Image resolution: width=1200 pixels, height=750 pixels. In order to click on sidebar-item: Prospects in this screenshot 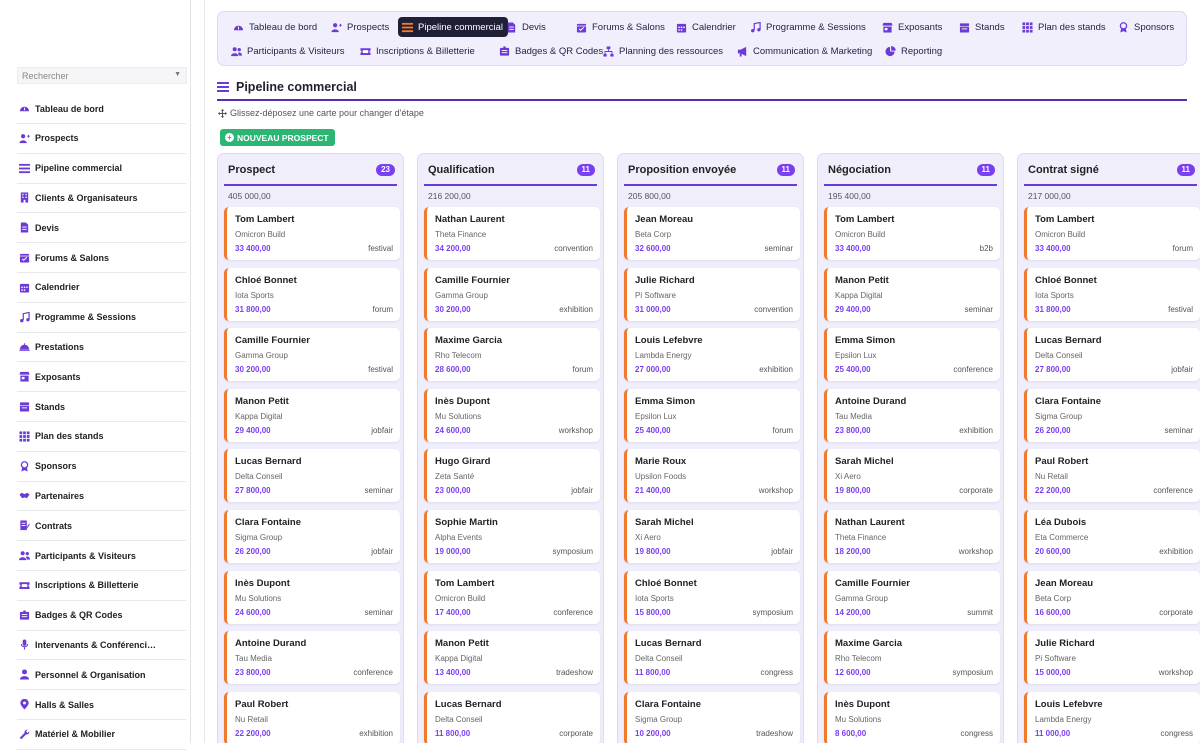, I will do `click(101, 139)`.